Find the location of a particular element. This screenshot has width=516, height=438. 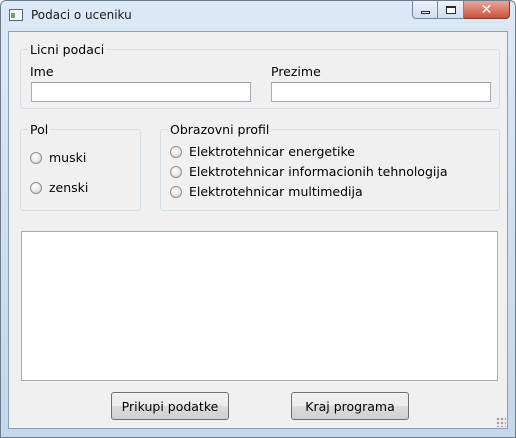

last-name-input is located at coordinates (381, 92).